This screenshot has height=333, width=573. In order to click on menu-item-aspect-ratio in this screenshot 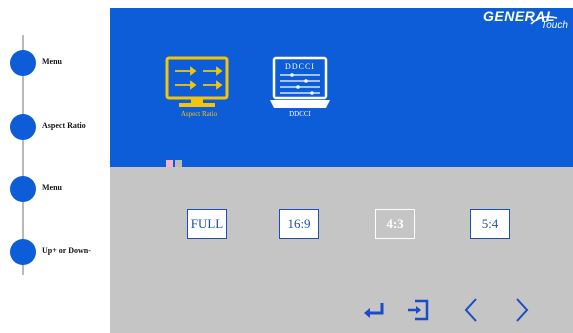, I will do `click(197, 86)`.